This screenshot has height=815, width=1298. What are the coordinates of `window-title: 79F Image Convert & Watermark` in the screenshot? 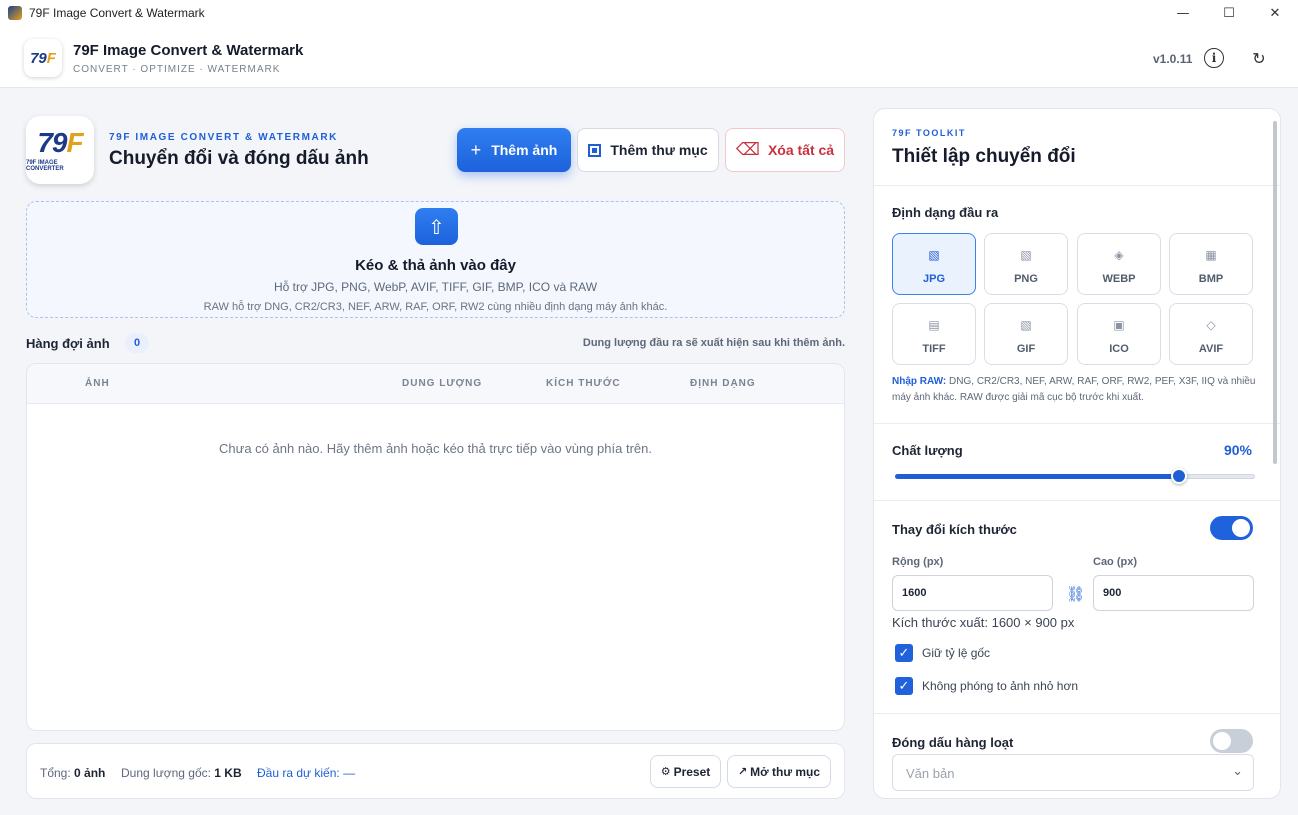 It's located at (117, 13).